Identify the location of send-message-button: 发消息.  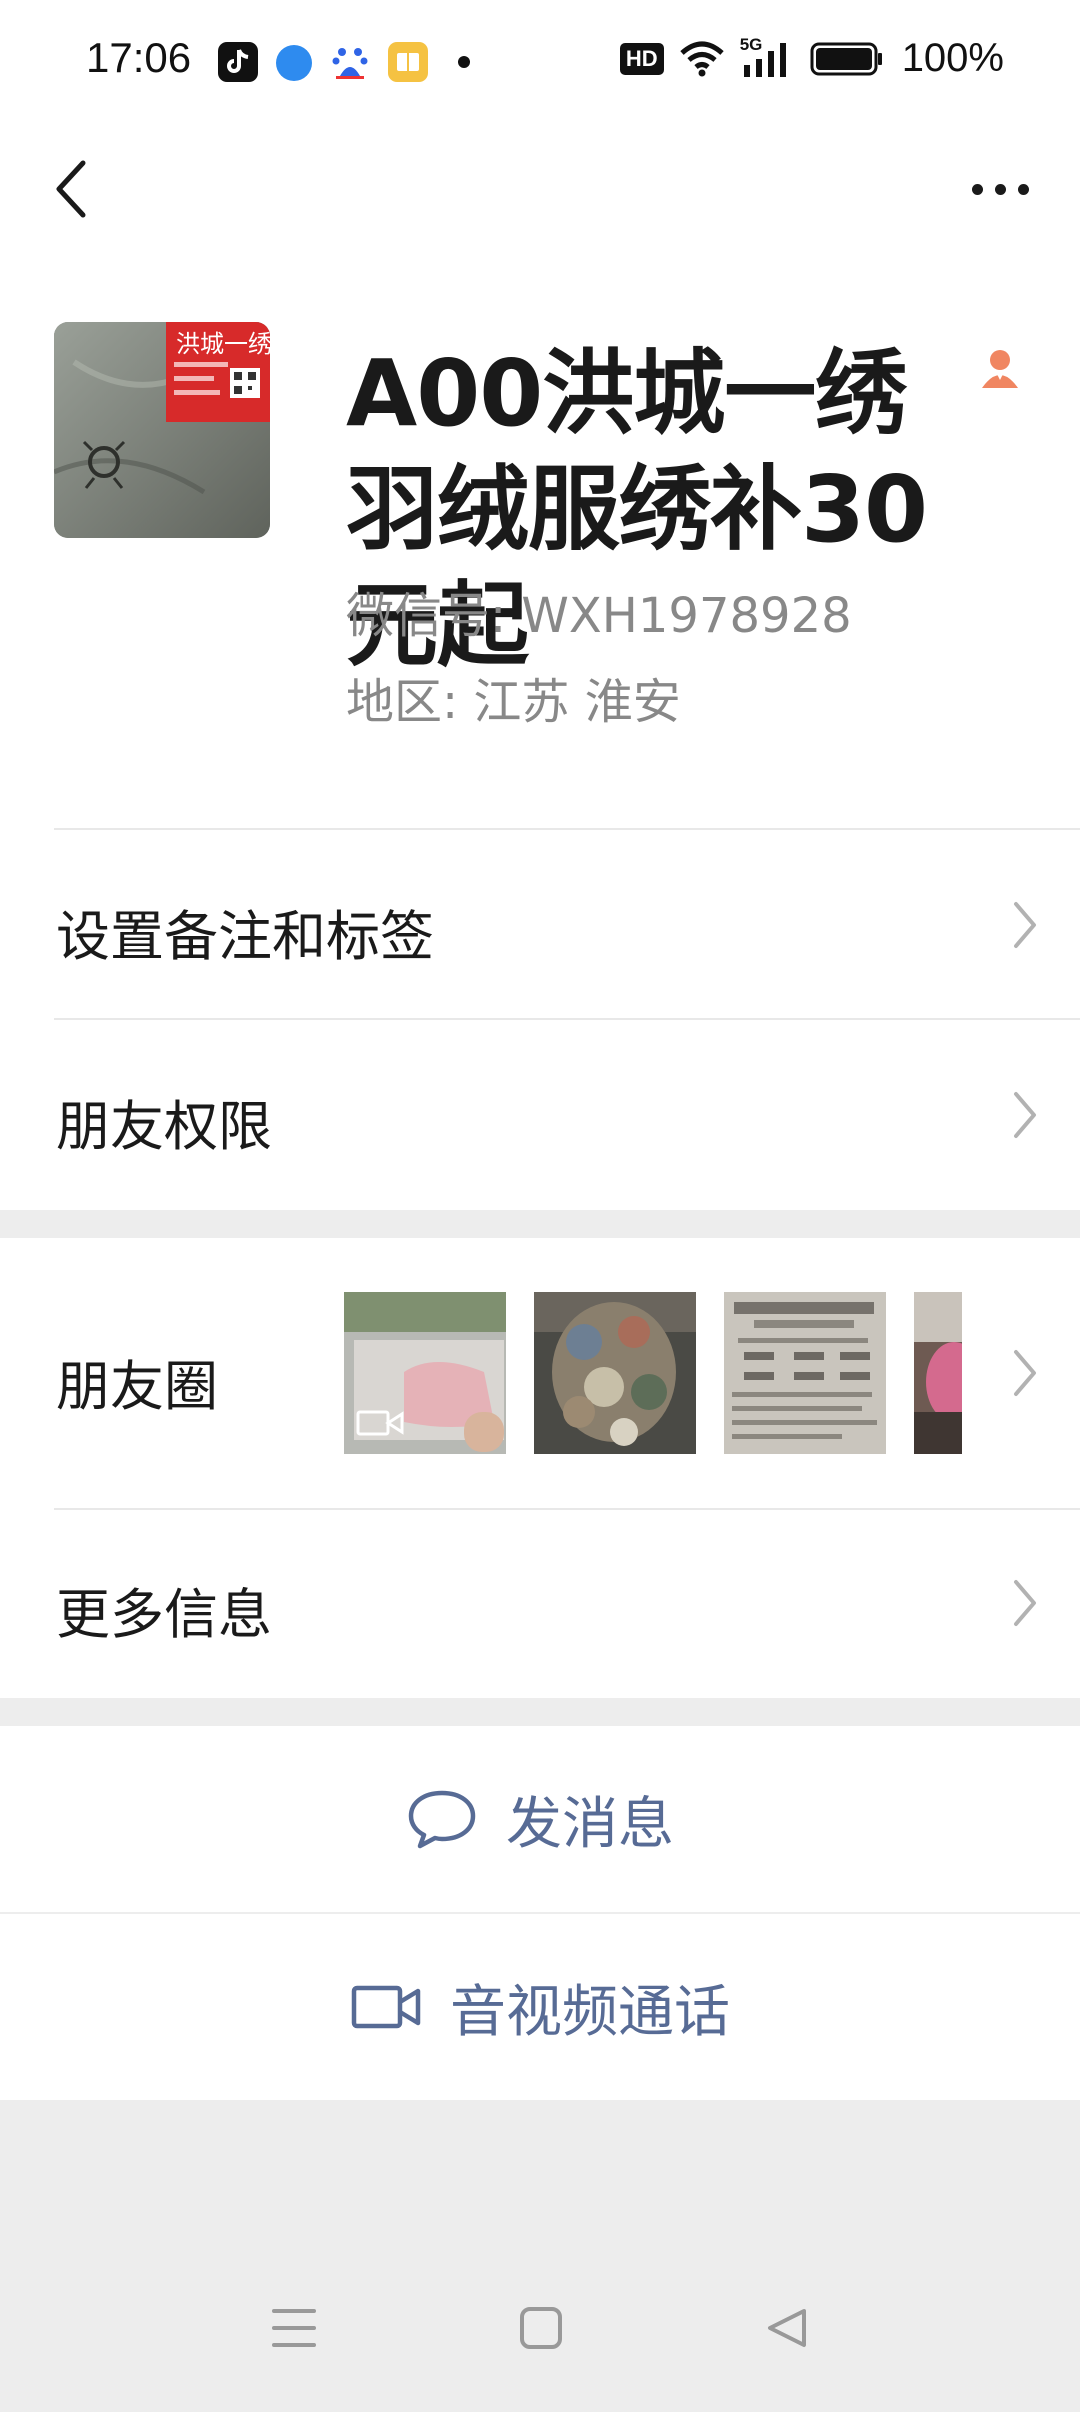
(540, 1819).